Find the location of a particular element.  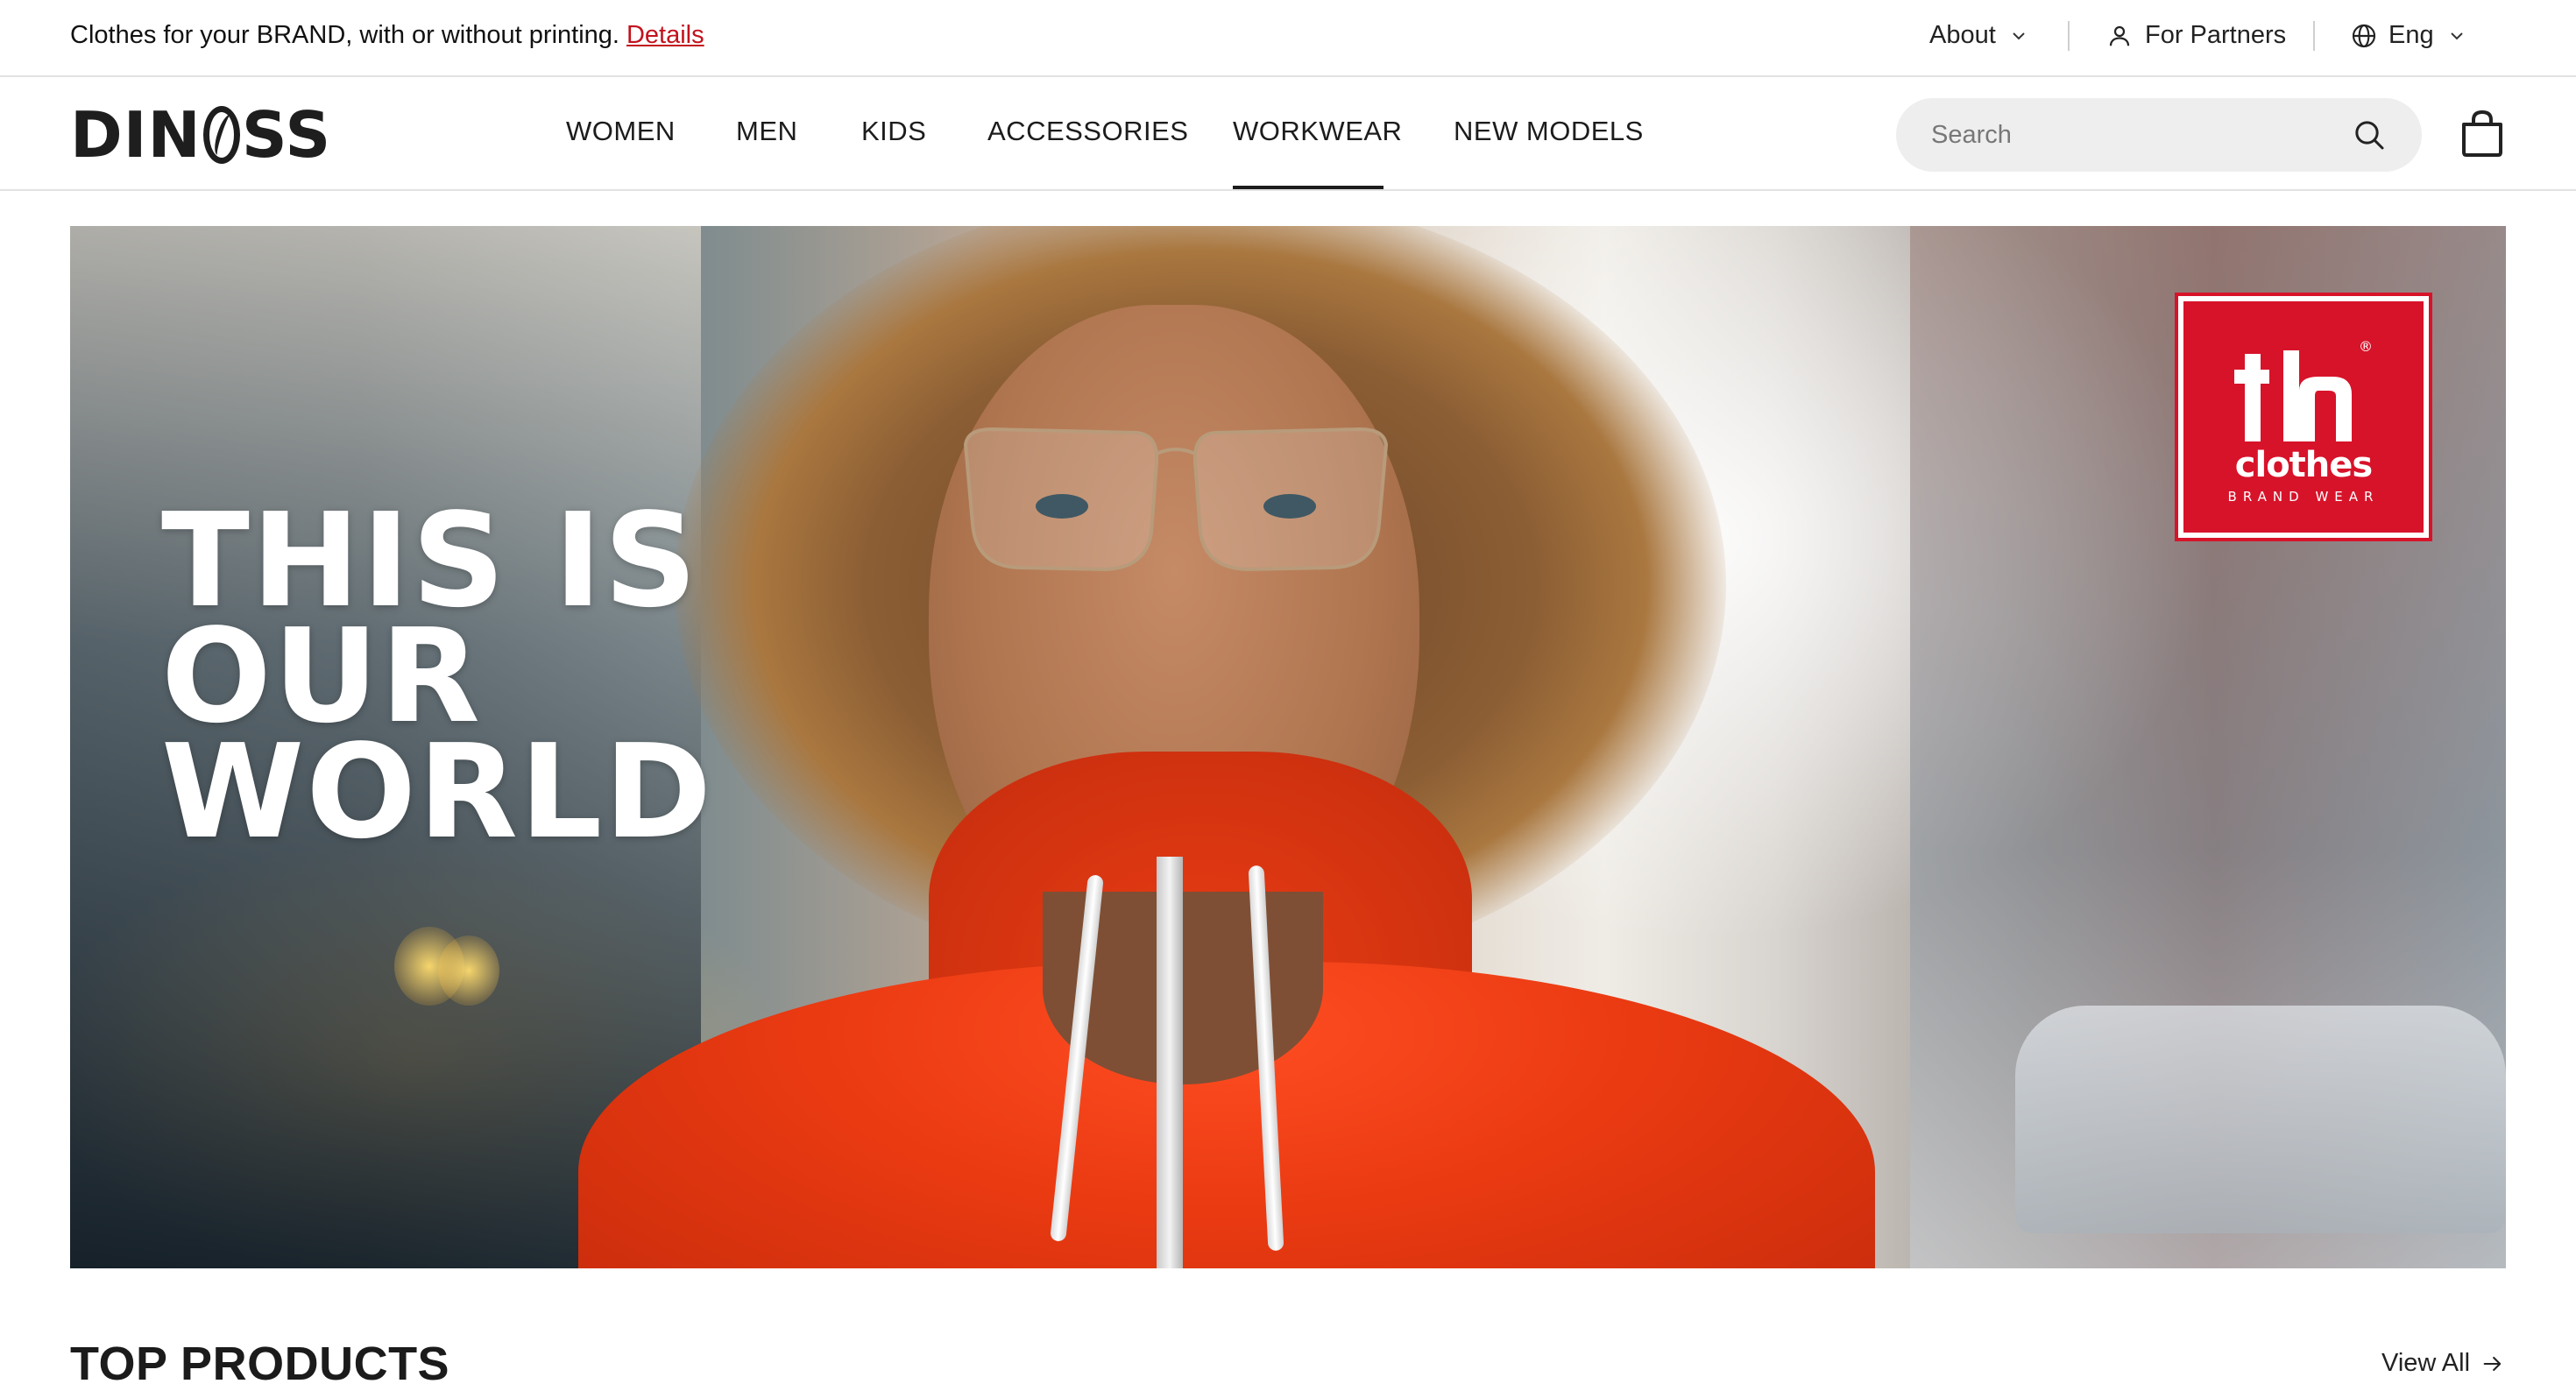

logo-text-right: SS is located at coordinates (286, 135).